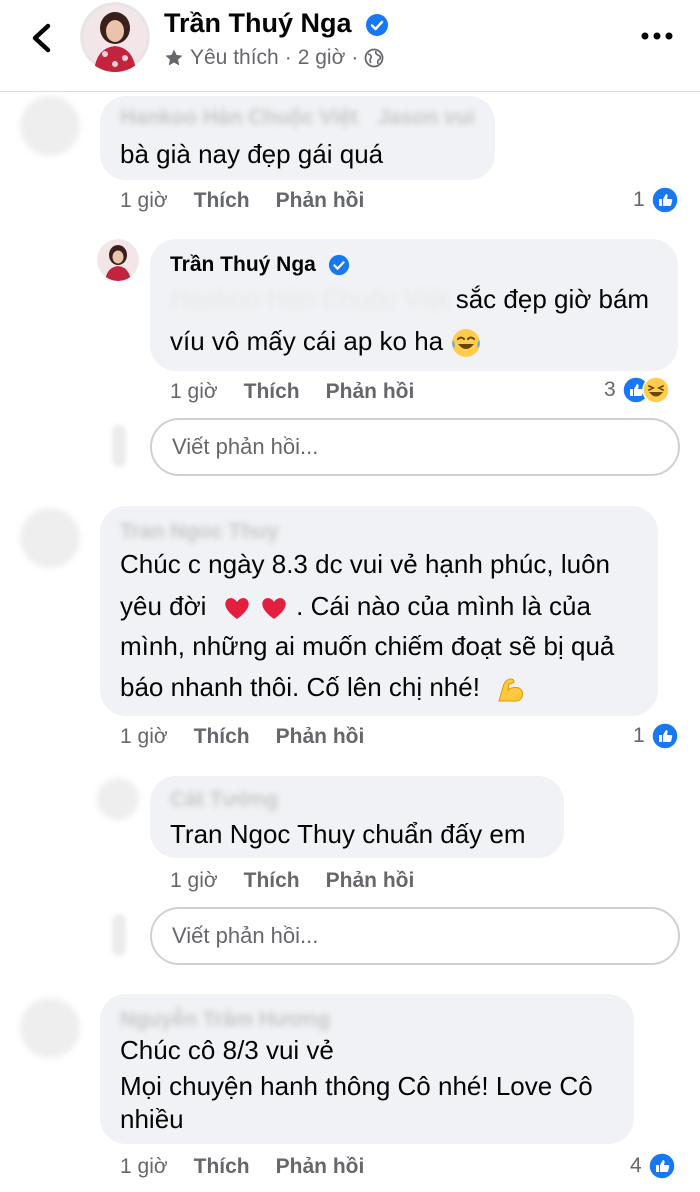 The image size is (700, 1192). I want to click on post-author-name: Trần Thuý Nga, so click(276, 23).